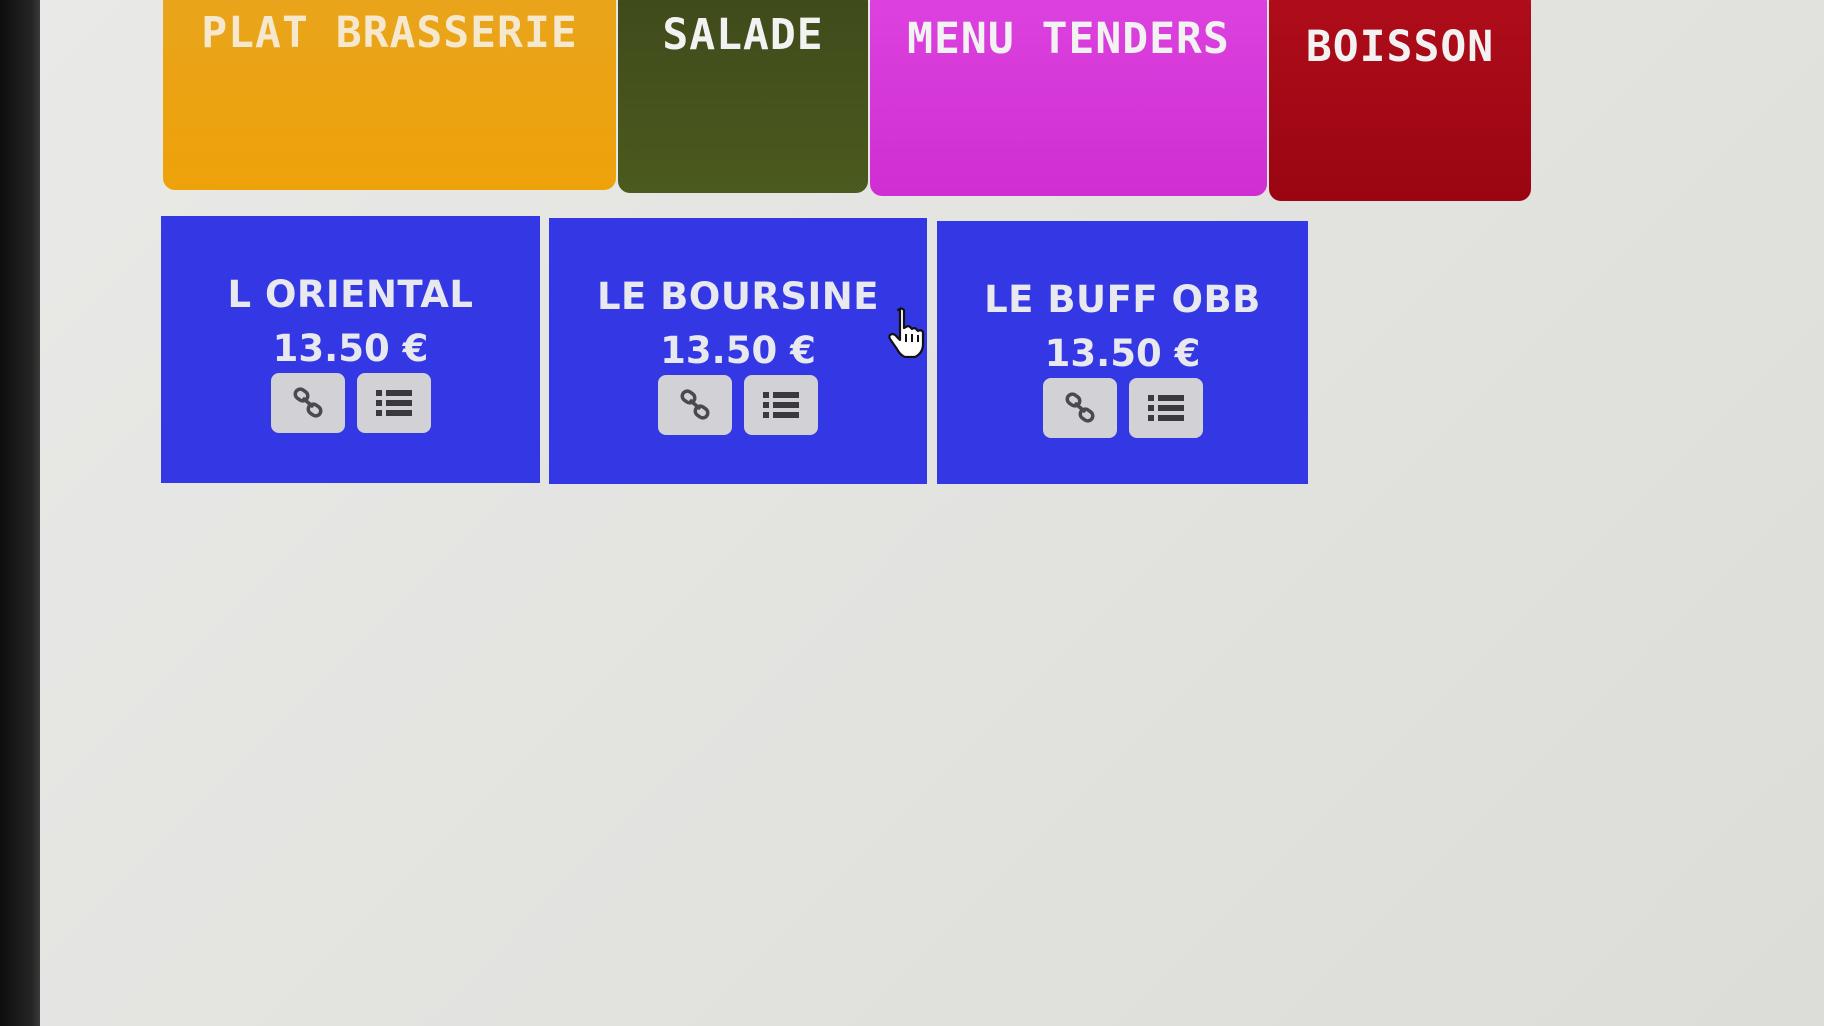  Describe the element at coordinates (743, 96) in the screenshot. I see `category-salade: SALADE` at that location.